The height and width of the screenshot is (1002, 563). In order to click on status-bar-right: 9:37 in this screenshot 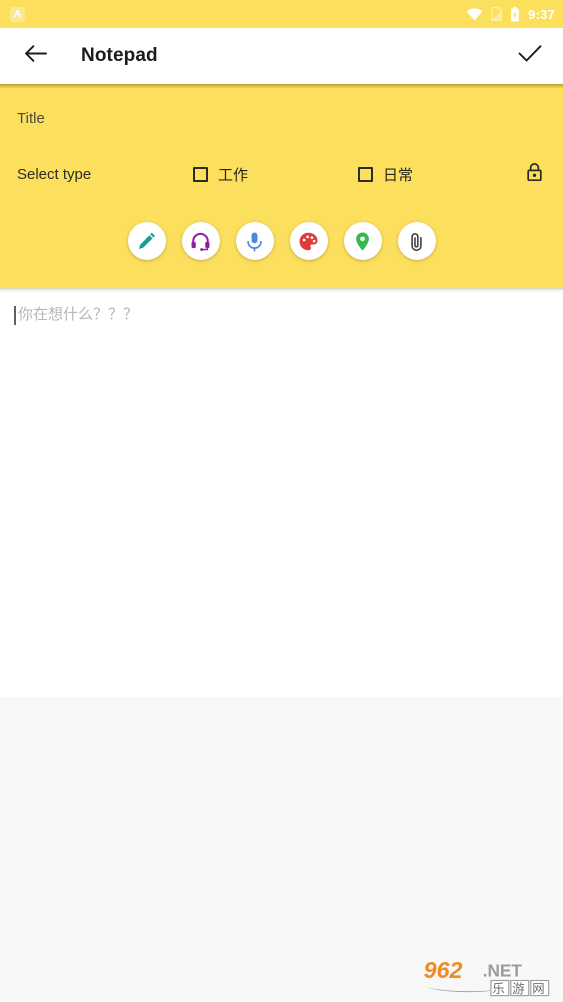, I will do `click(510, 14)`.